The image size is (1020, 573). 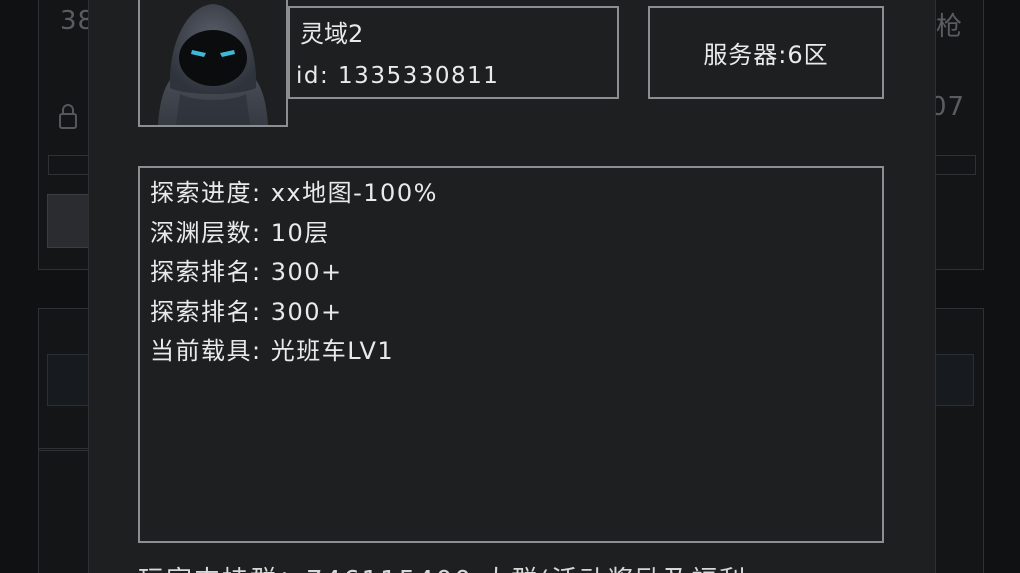 What do you see at coordinates (766, 55) in the screenshot?
I see `server-label: 服务器:6区` at bounding box center [766, 55].